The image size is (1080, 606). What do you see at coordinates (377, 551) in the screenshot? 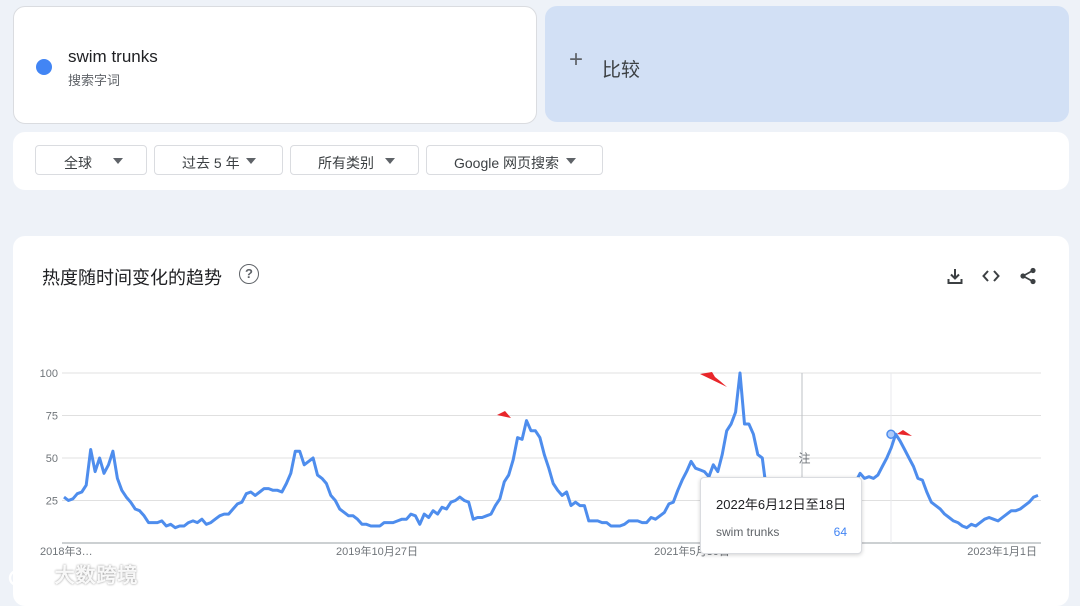
I see `x-tick-label: 2019年10月27日` at bounding box center [377, 551].